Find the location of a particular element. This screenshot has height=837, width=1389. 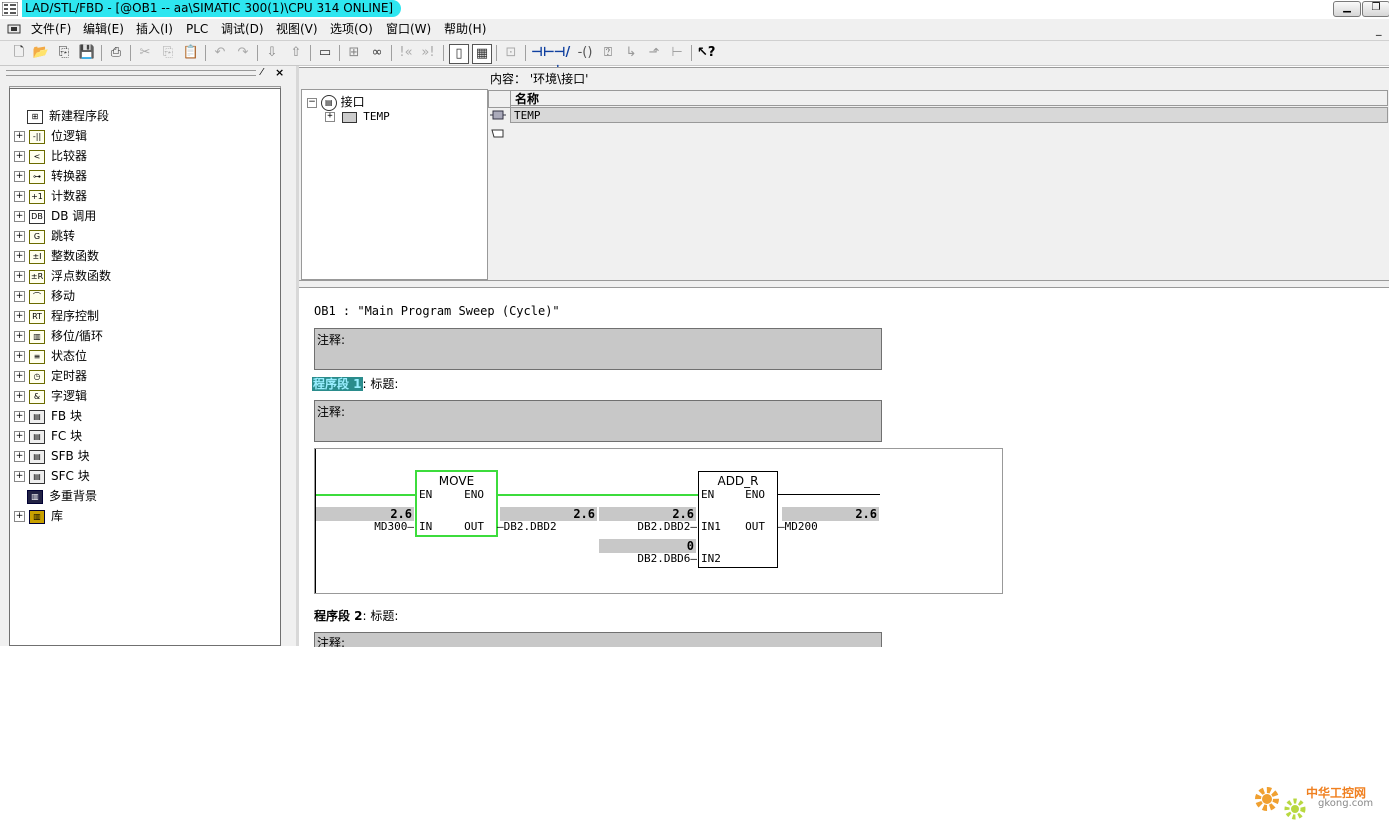

monitor-icon: ∞ is located at coordinates (377, 53).